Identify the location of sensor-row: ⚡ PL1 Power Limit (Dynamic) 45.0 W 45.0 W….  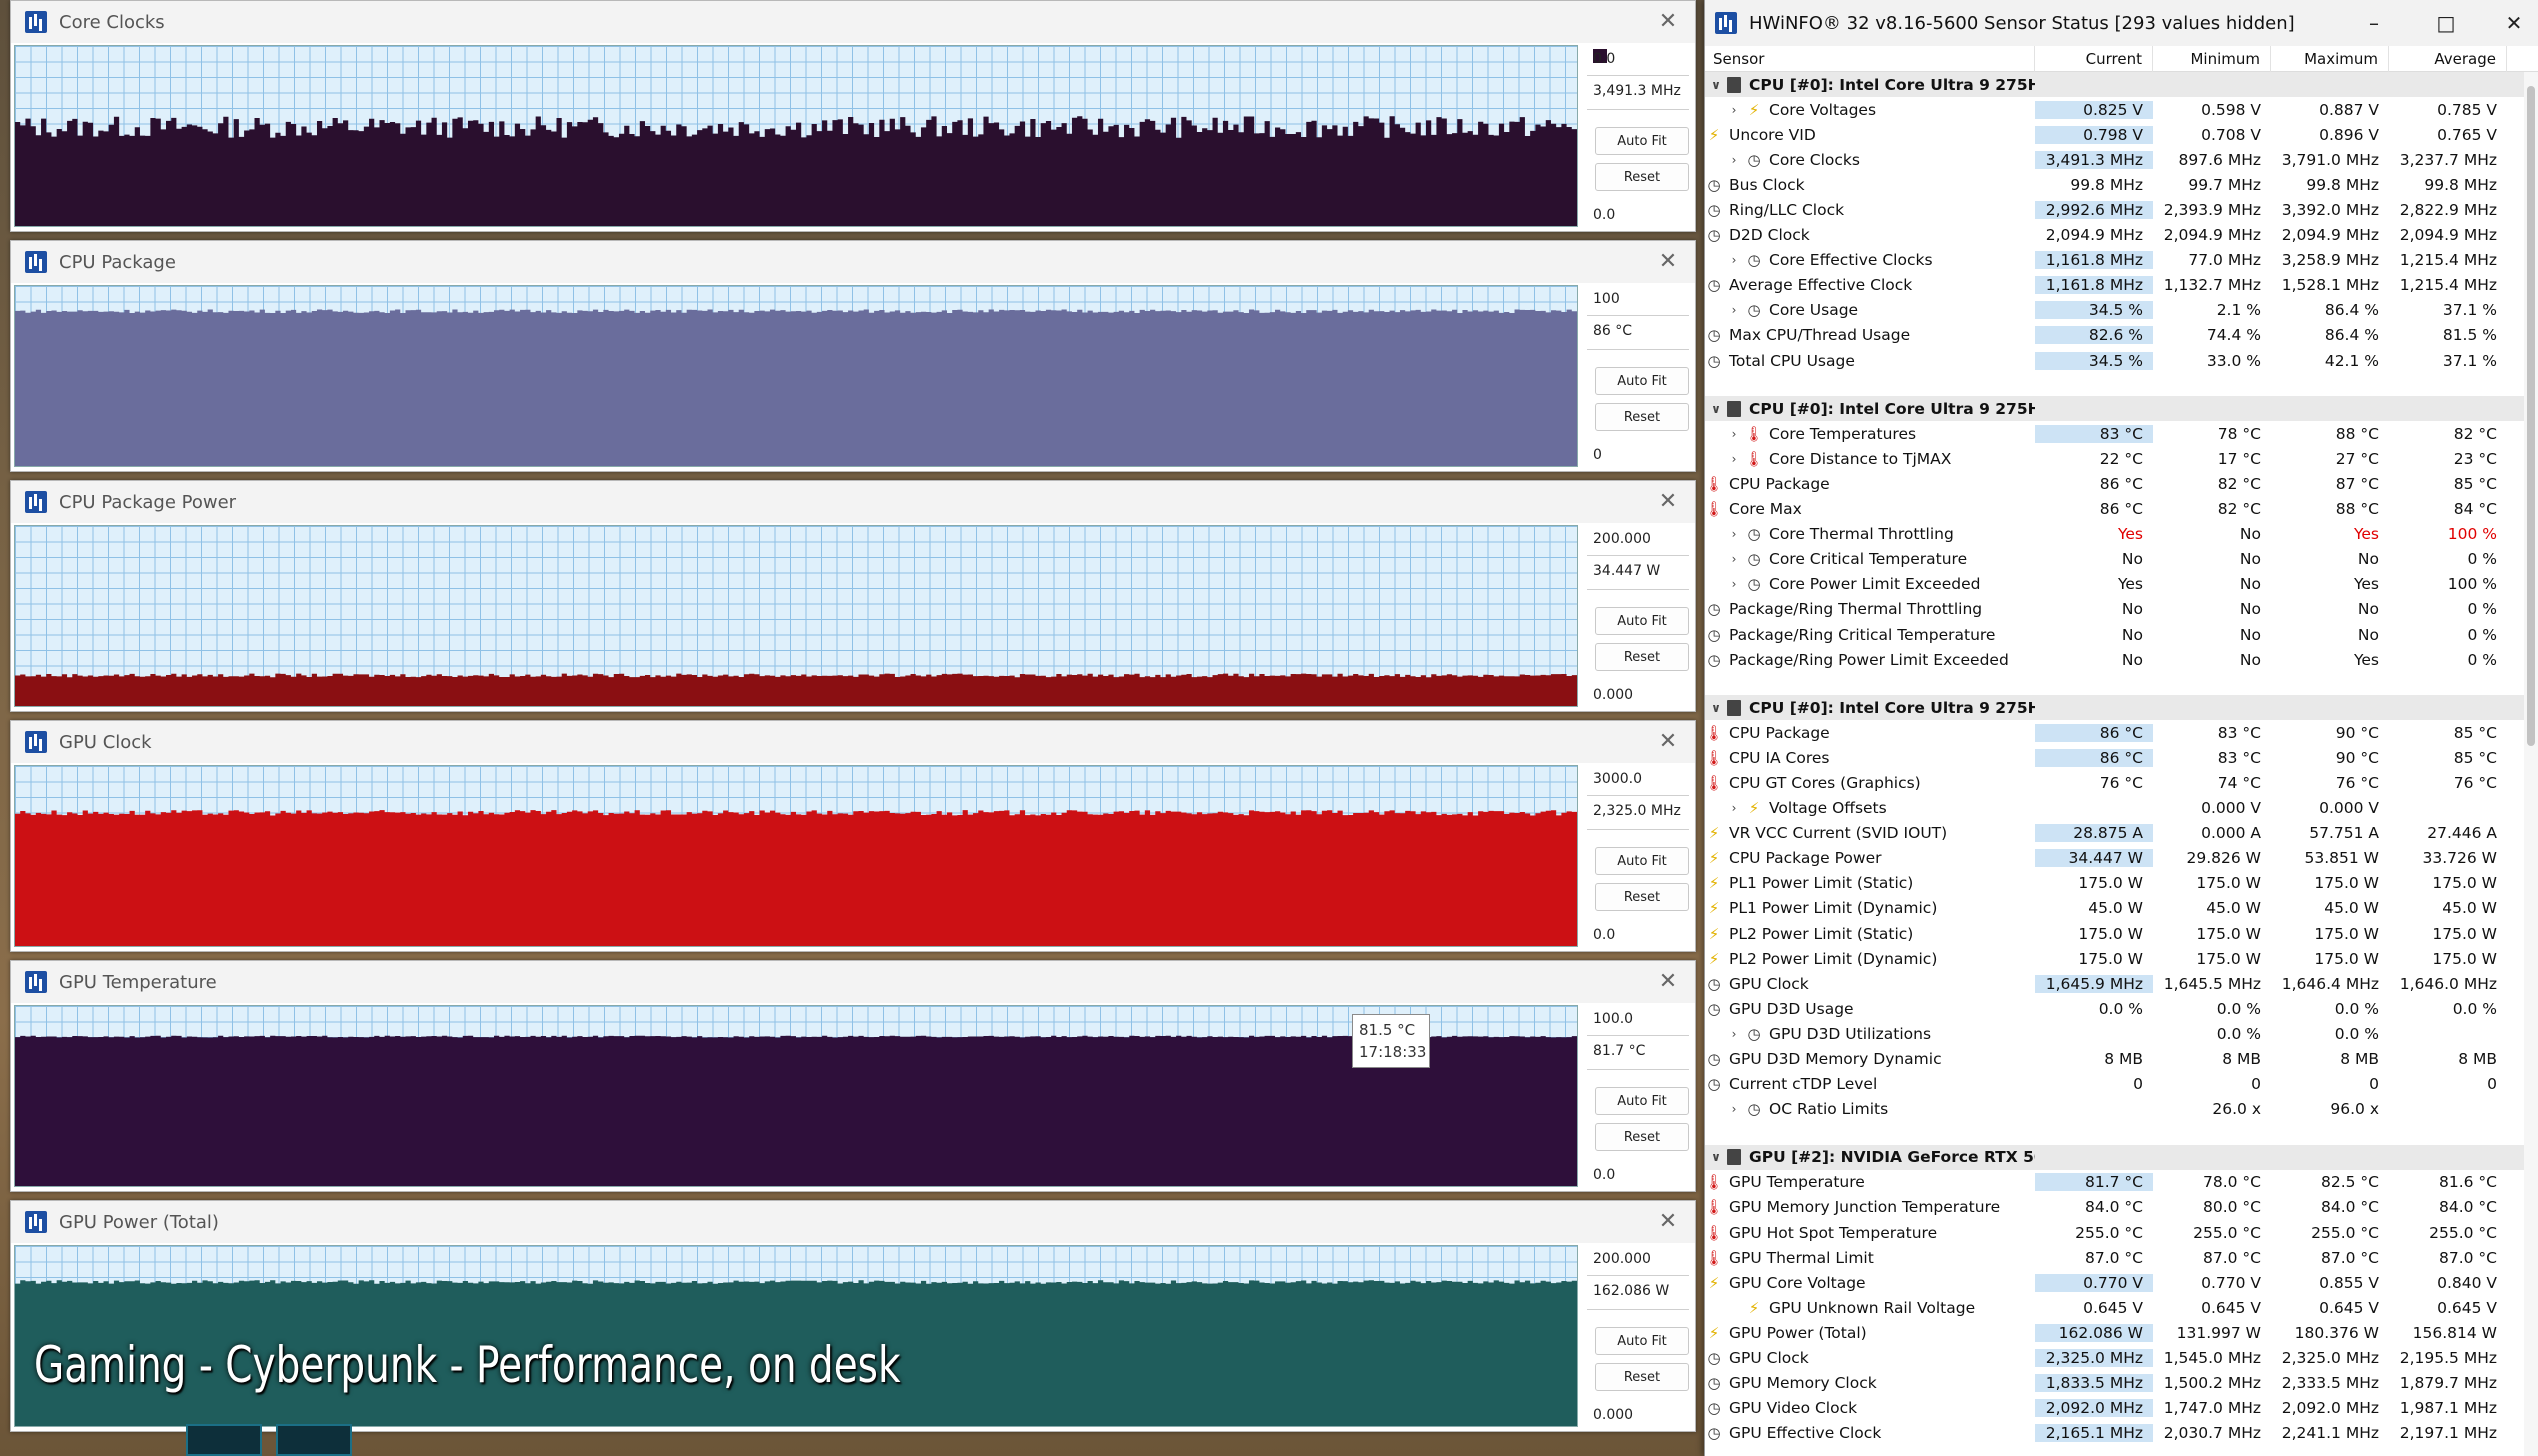
(2121, 908).